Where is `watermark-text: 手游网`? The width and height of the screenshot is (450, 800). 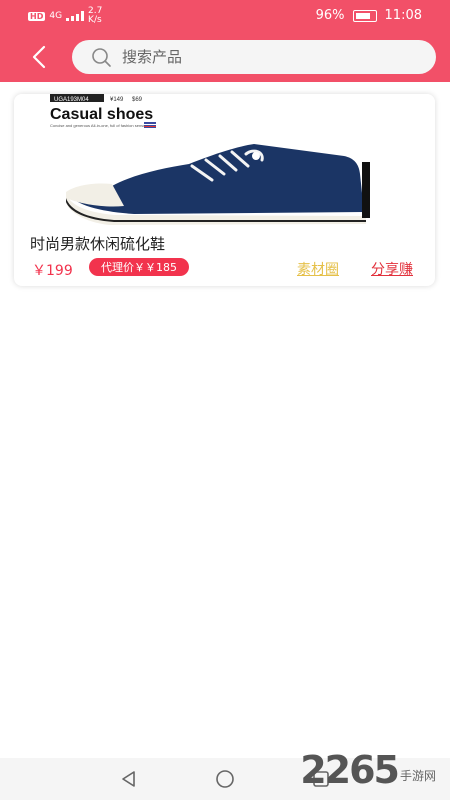 watermark-text: 手游网 is located at coordinates (417, 776).